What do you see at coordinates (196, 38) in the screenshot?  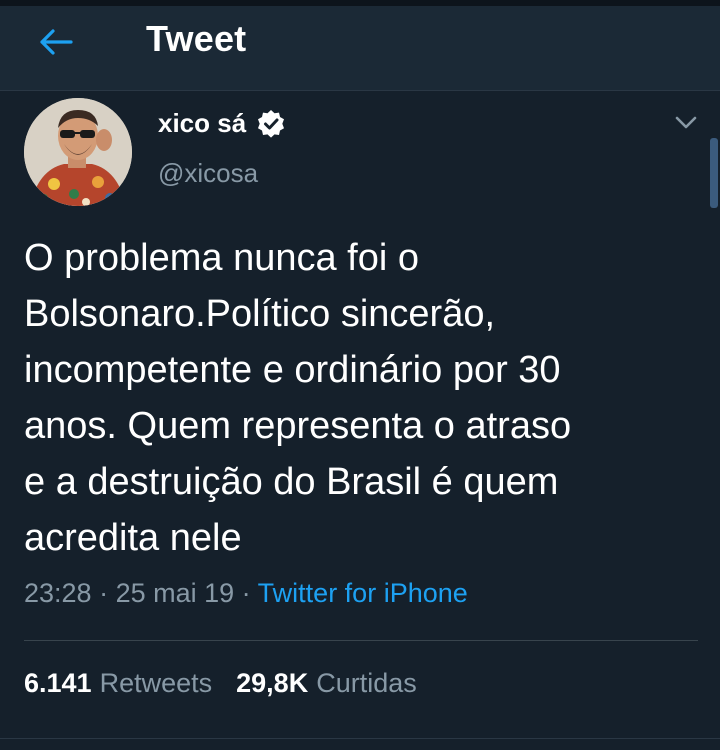 I see `page-title: Tweet` at bounding box center [196, 38].